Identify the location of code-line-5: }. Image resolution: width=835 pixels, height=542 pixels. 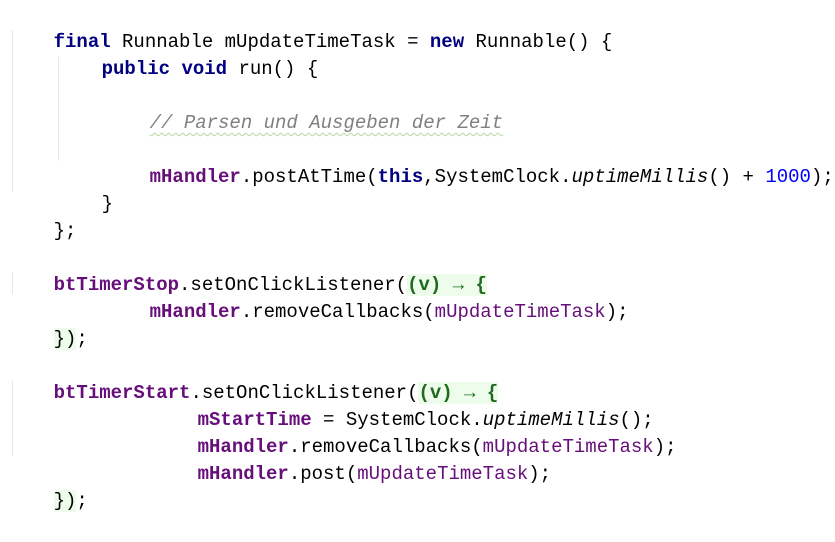
(84, 189).